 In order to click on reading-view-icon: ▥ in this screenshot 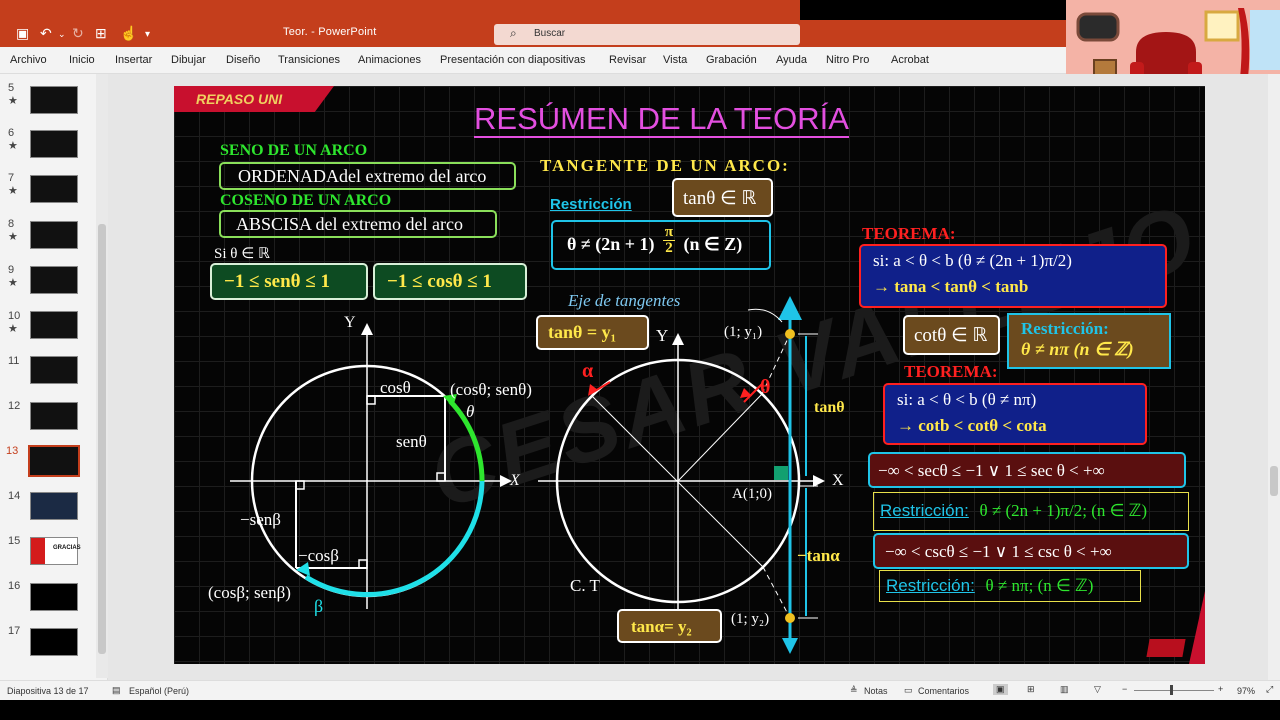, I will do `click(1064, 689)`.